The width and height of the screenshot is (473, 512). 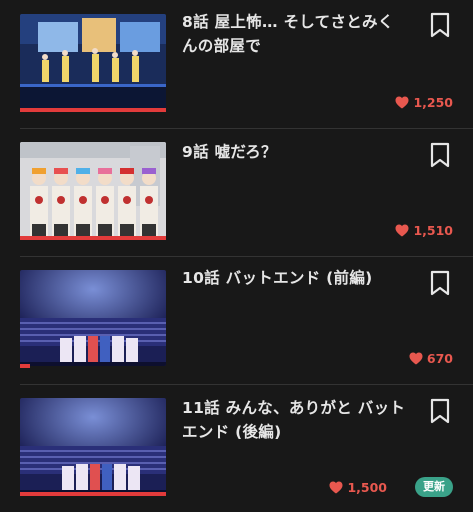 What do you see at coordinates (439, 358) in the screenshot?
I see `like-count: 670` at bounding box center [439, 358].